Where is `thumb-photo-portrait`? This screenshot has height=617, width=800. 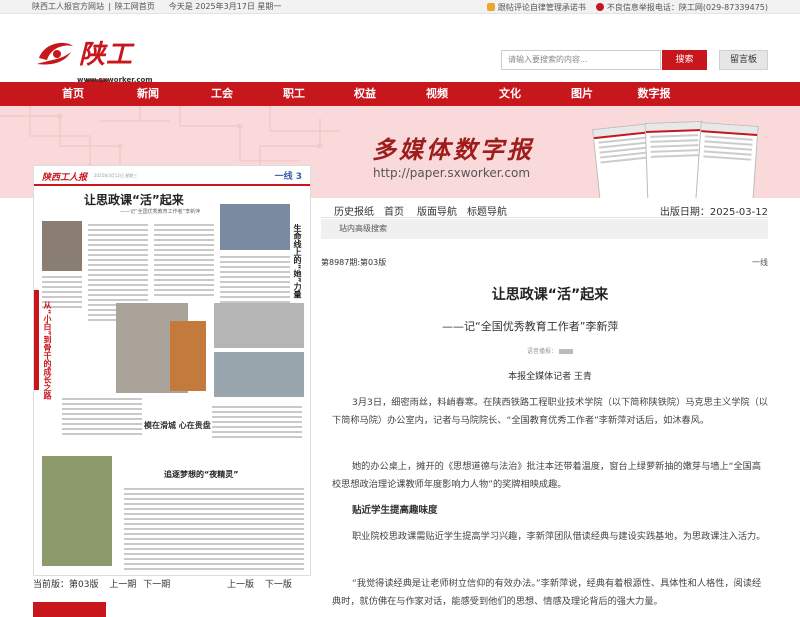 thumb-photo-portrait is located at coordinates (62, 246).